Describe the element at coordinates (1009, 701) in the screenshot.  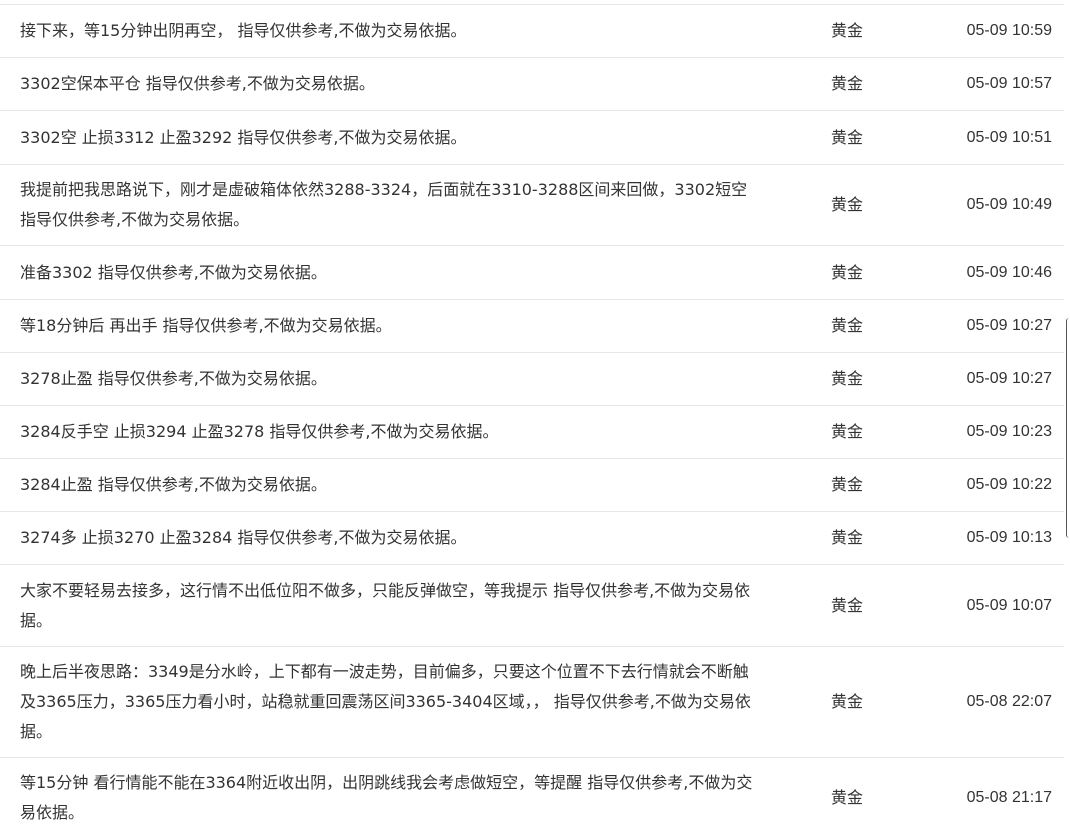
I see `timestamp: 05-08 22:07` at that location.